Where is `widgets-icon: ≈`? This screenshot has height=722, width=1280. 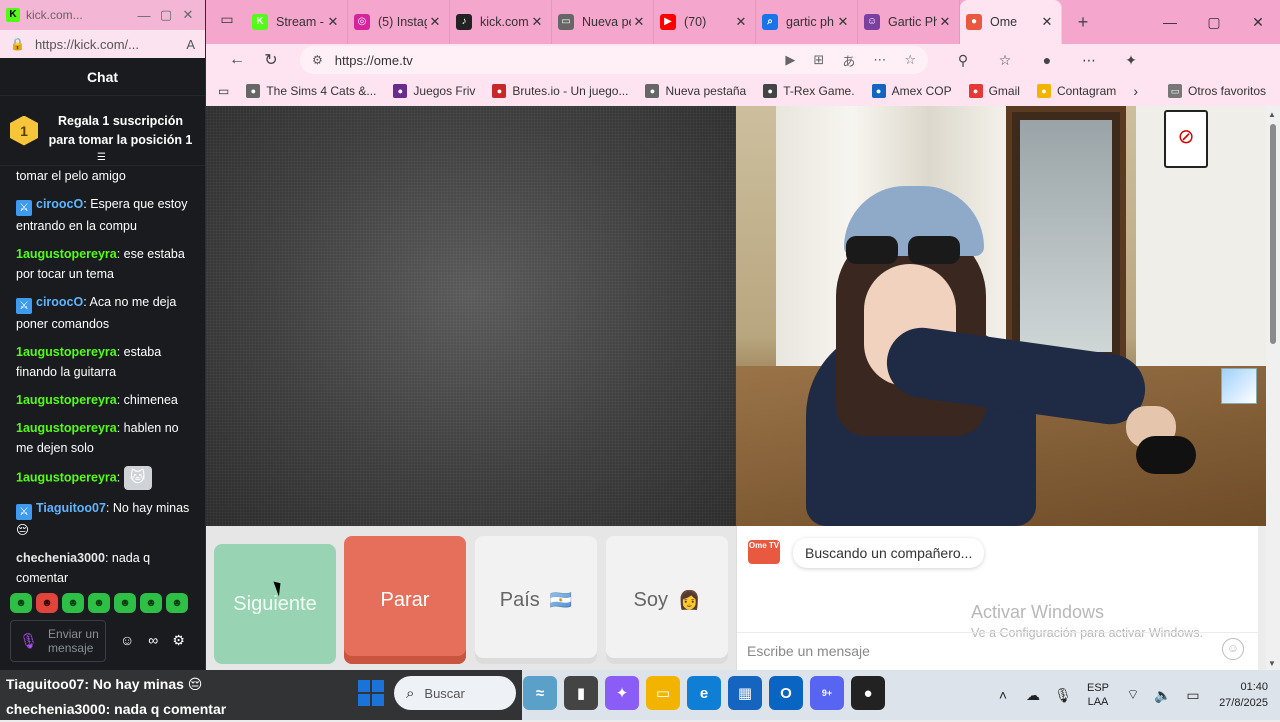 widgets-icon: ≈ is located at coordinates (540, 693).